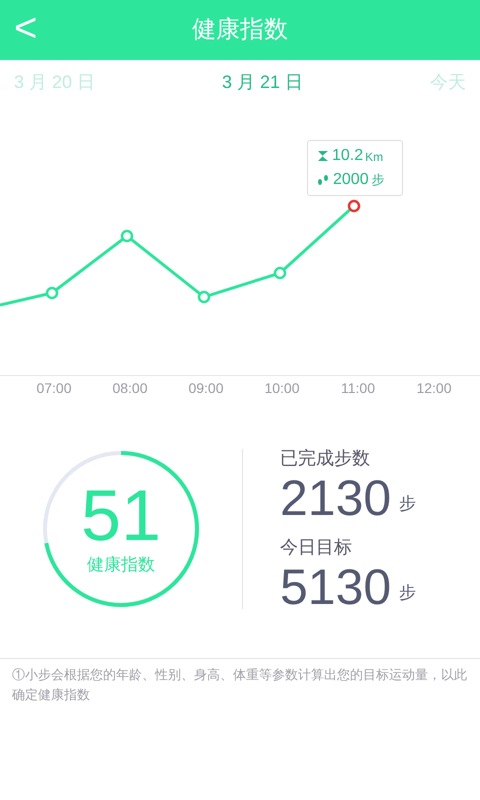  I want to click on distance-unit: Km, so click(374, 157).